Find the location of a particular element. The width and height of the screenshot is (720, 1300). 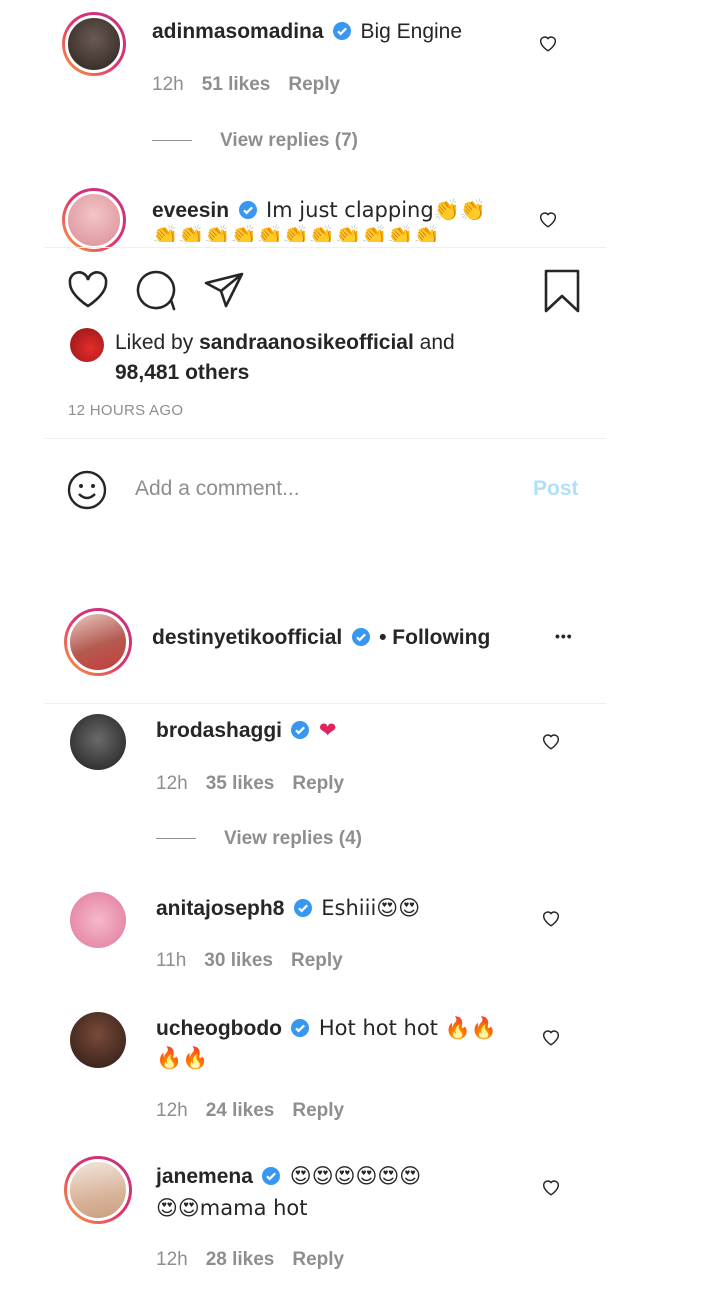

liked-by-user: sandraanosikeofficial is located at coordinates (306, 342).